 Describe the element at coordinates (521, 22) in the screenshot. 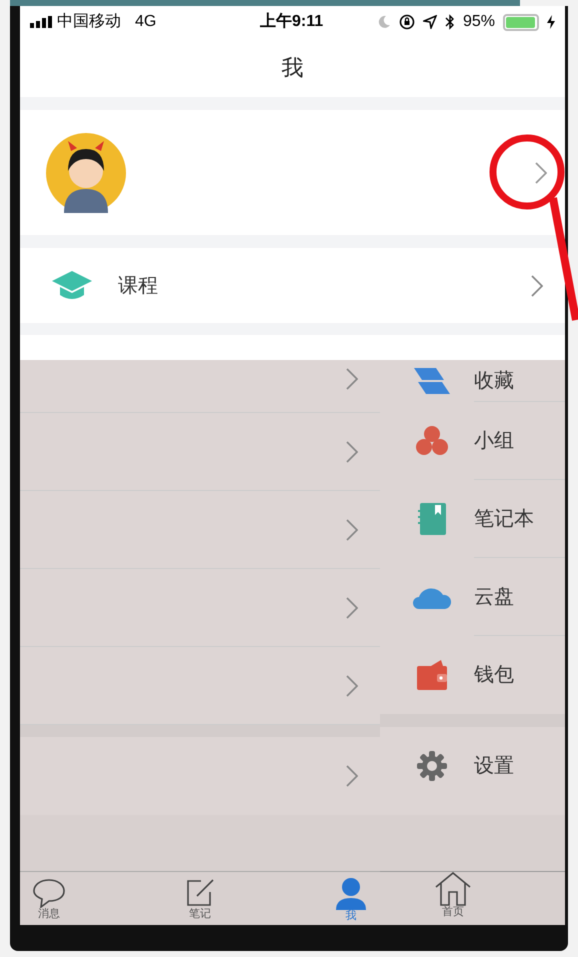

I see `battery-icon` at that location.